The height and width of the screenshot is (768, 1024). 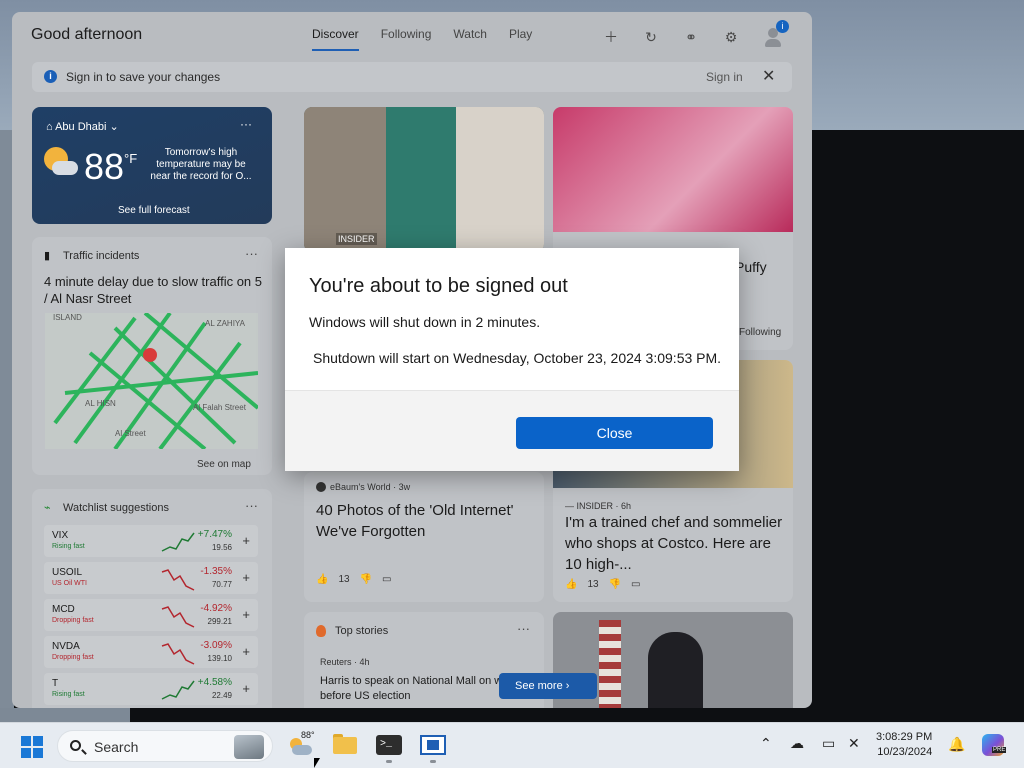 I want to click on weather-location: ⌂ Abu Dhabi ⌄, so click(x=82, y=127).